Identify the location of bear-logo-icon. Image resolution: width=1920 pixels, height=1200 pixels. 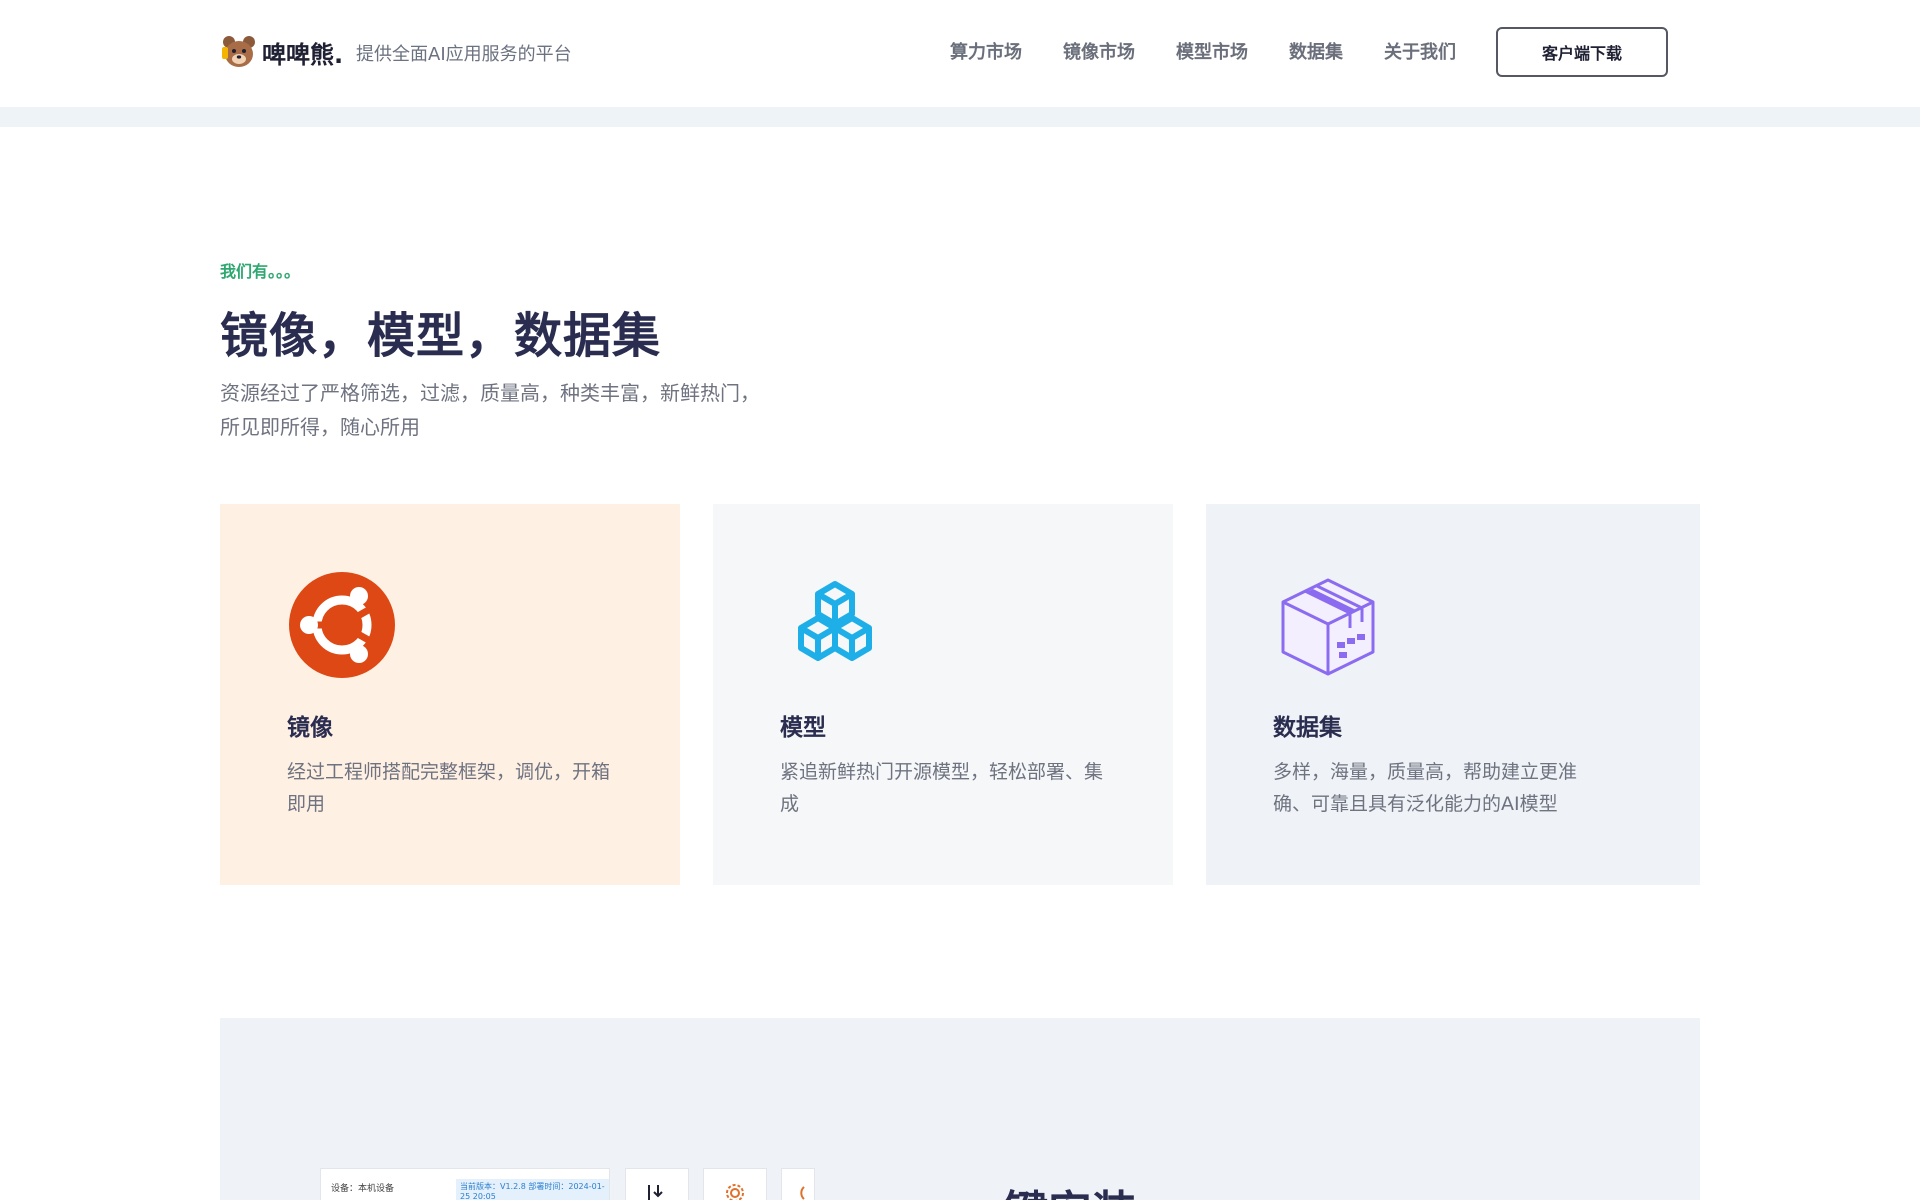
(239, 52).